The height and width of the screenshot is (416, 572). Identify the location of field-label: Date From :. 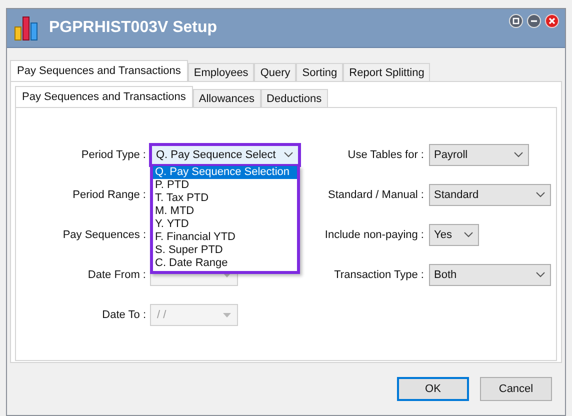
(116, 275).